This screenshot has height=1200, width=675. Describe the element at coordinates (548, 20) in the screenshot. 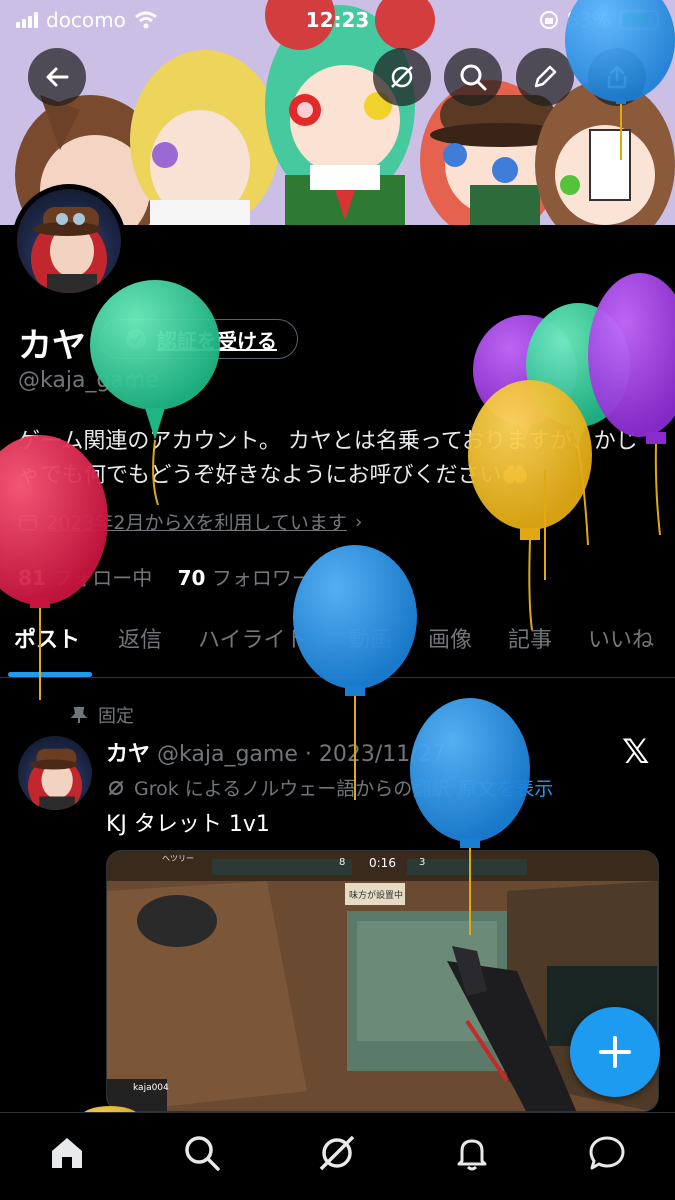

I see `rotation-lock-icon` at that location.